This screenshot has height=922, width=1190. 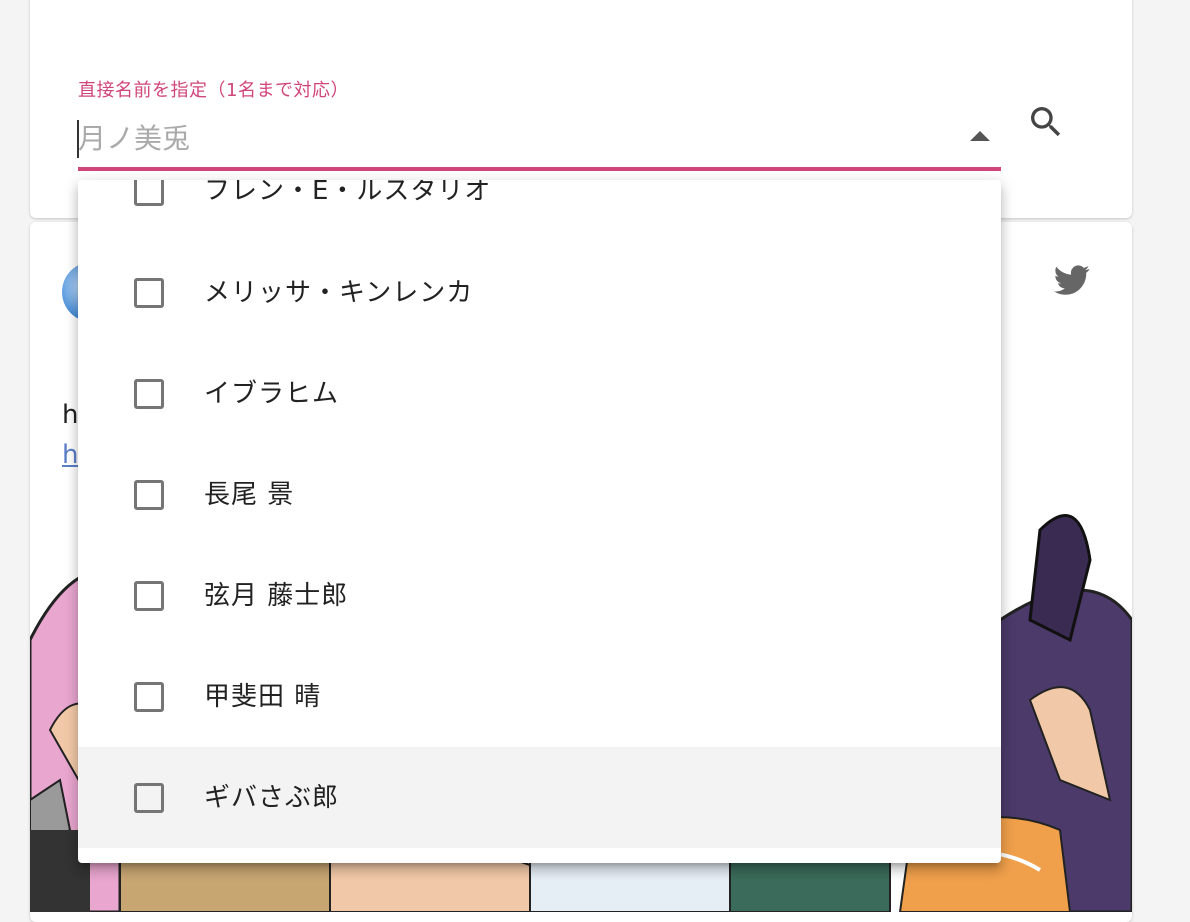 What do you see at coordinates (263, 697) in the screenshot?
I see `option-label: 甲斐田 晴` at bounding box center [263, 697].